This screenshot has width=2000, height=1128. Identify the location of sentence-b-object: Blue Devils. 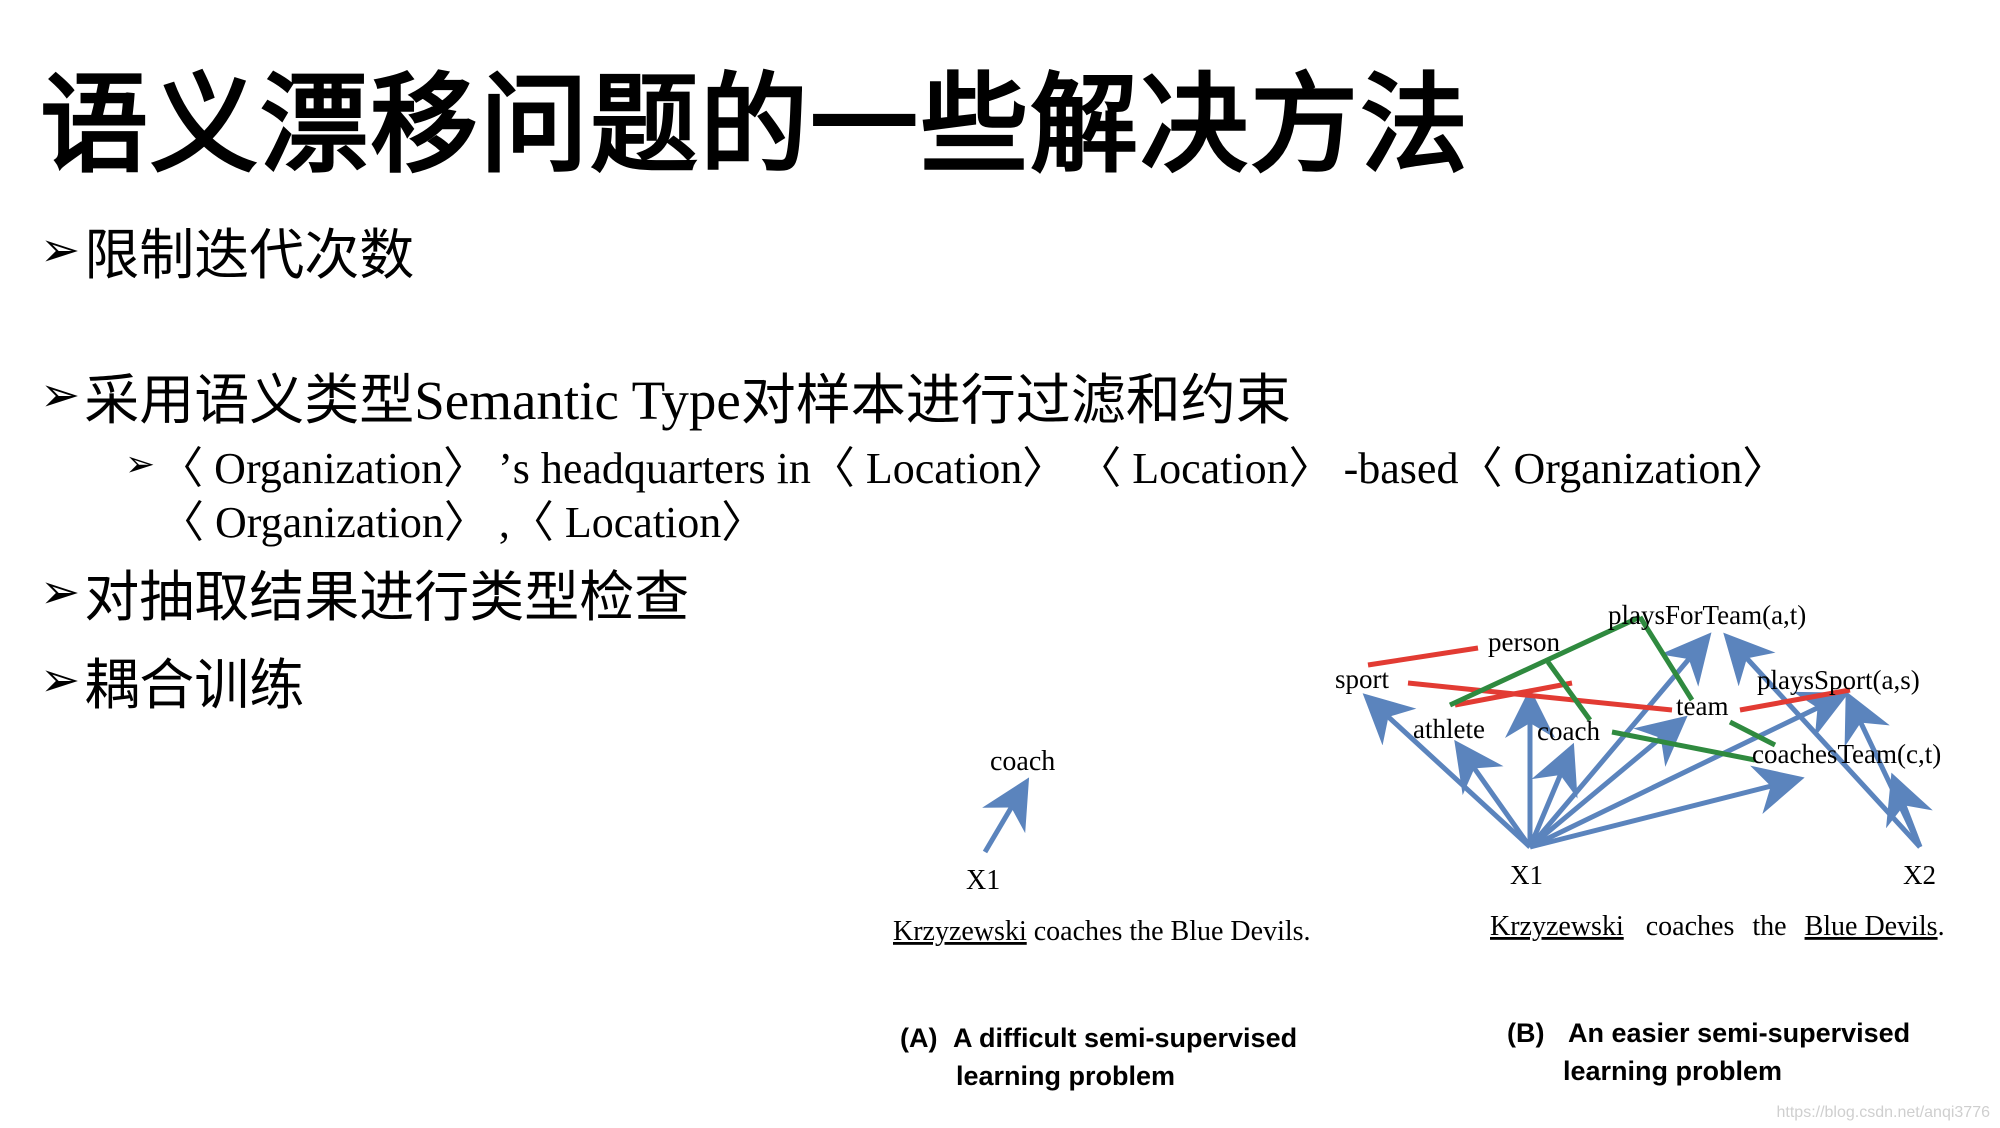
(1871, 926).